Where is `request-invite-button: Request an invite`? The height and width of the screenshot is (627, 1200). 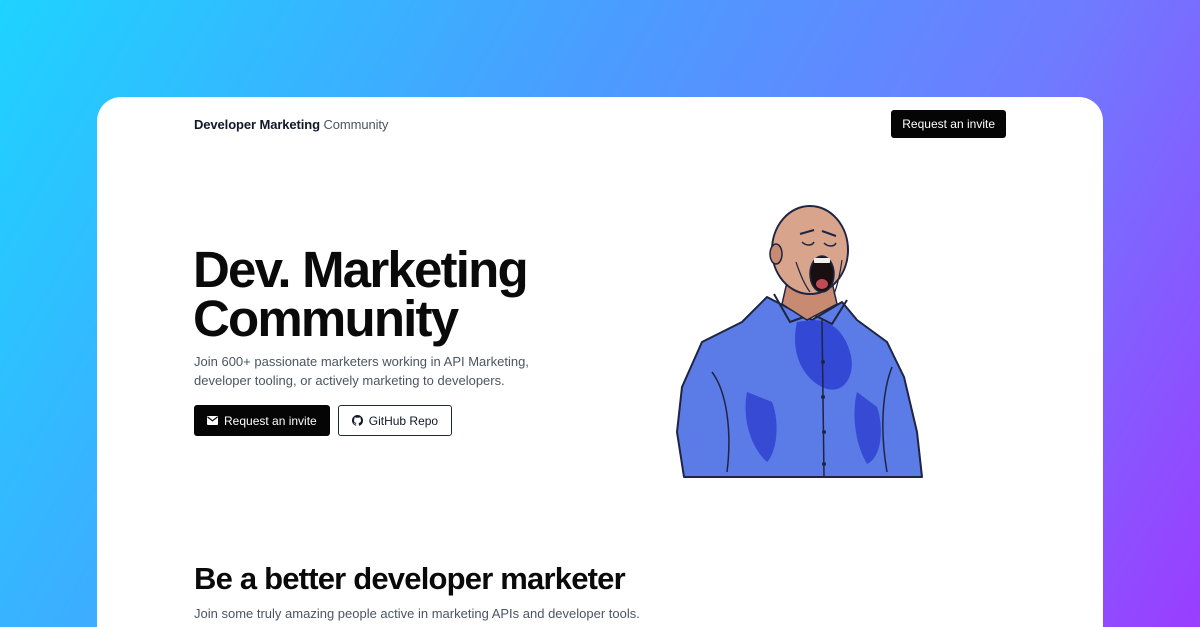
request-invite-button: Request an invite is located at coordinates (262, 420).